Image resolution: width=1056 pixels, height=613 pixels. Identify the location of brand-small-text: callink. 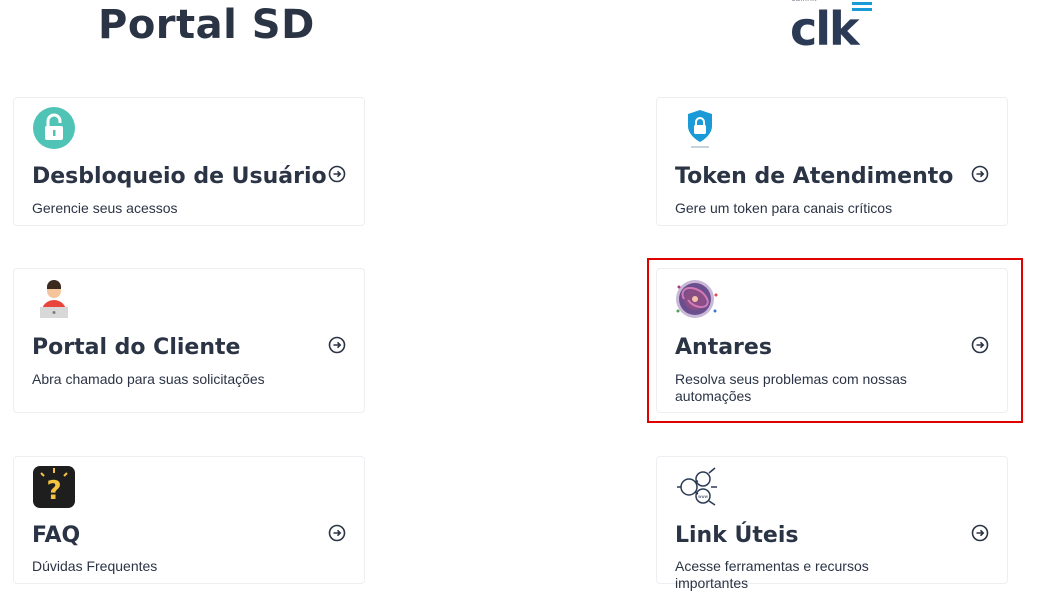
(804, 1).